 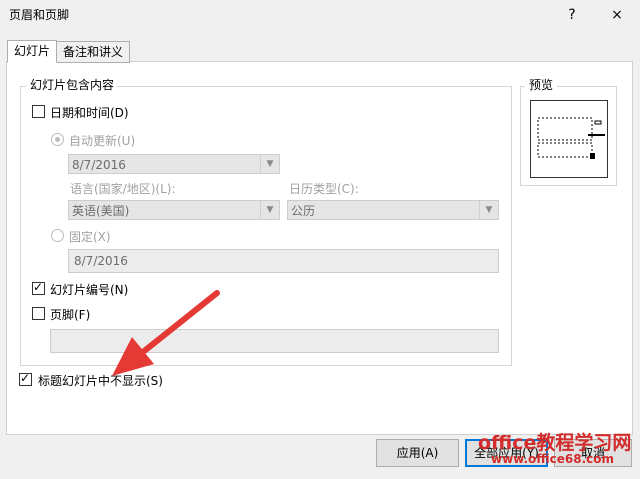 I want to click on watermark-url: www.office68.com, so click(x=553, y=459).